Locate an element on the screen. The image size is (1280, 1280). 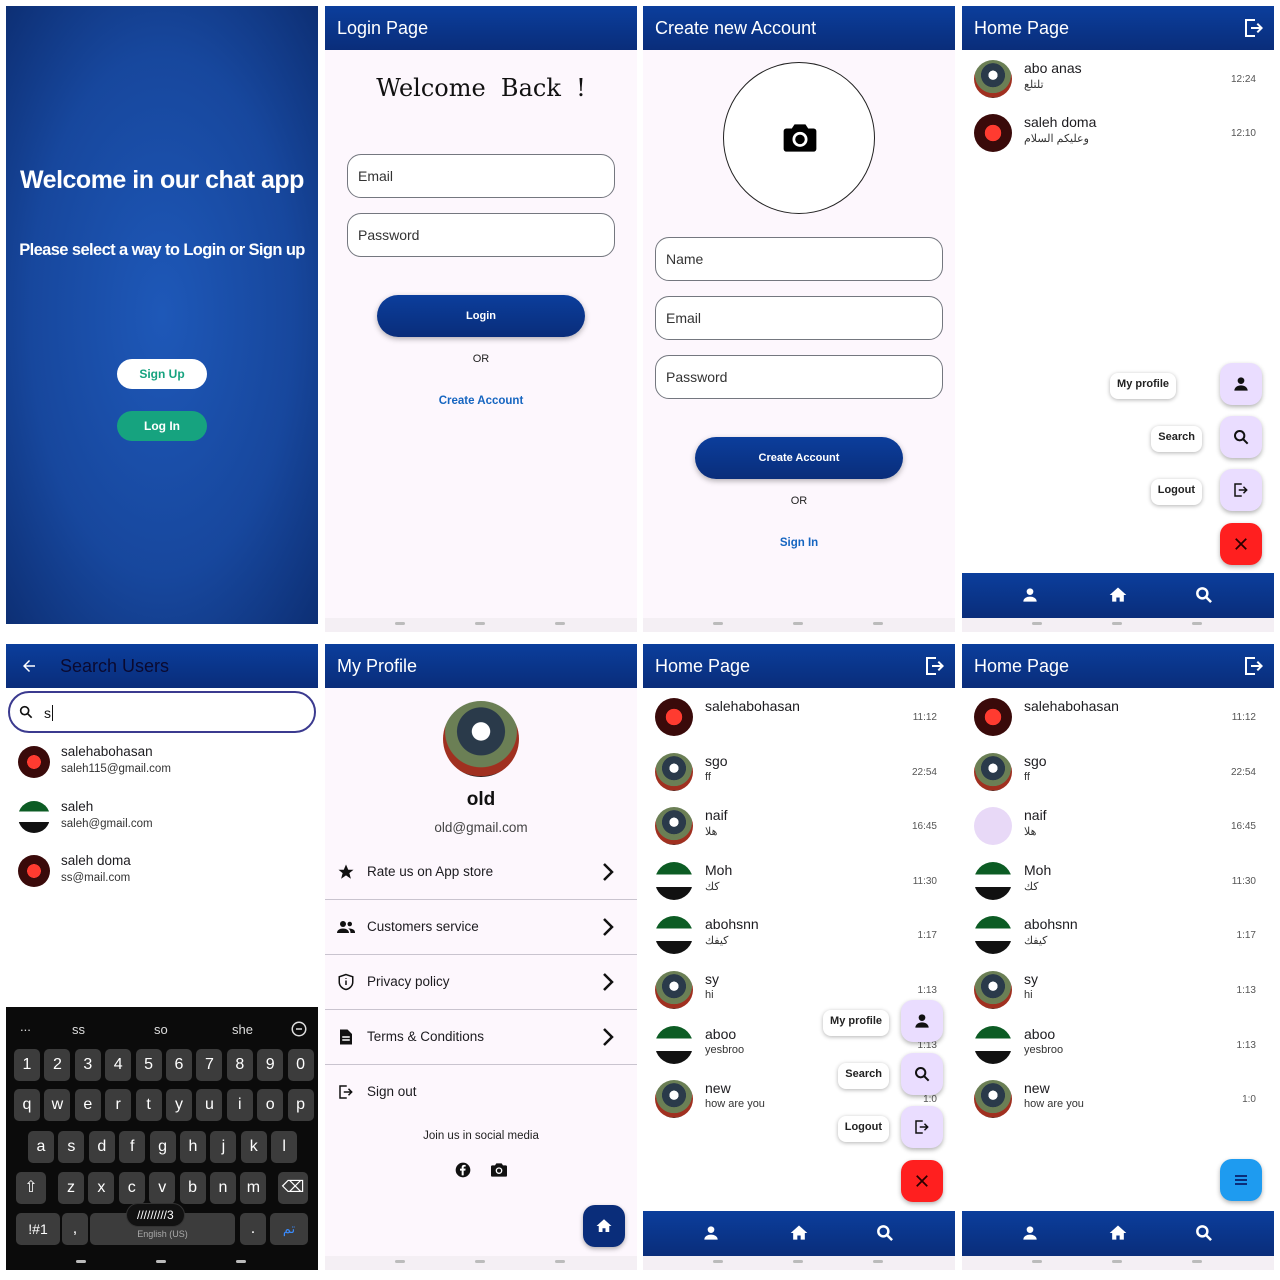
keyboard-key: w is located at coordinates (57, 1105).